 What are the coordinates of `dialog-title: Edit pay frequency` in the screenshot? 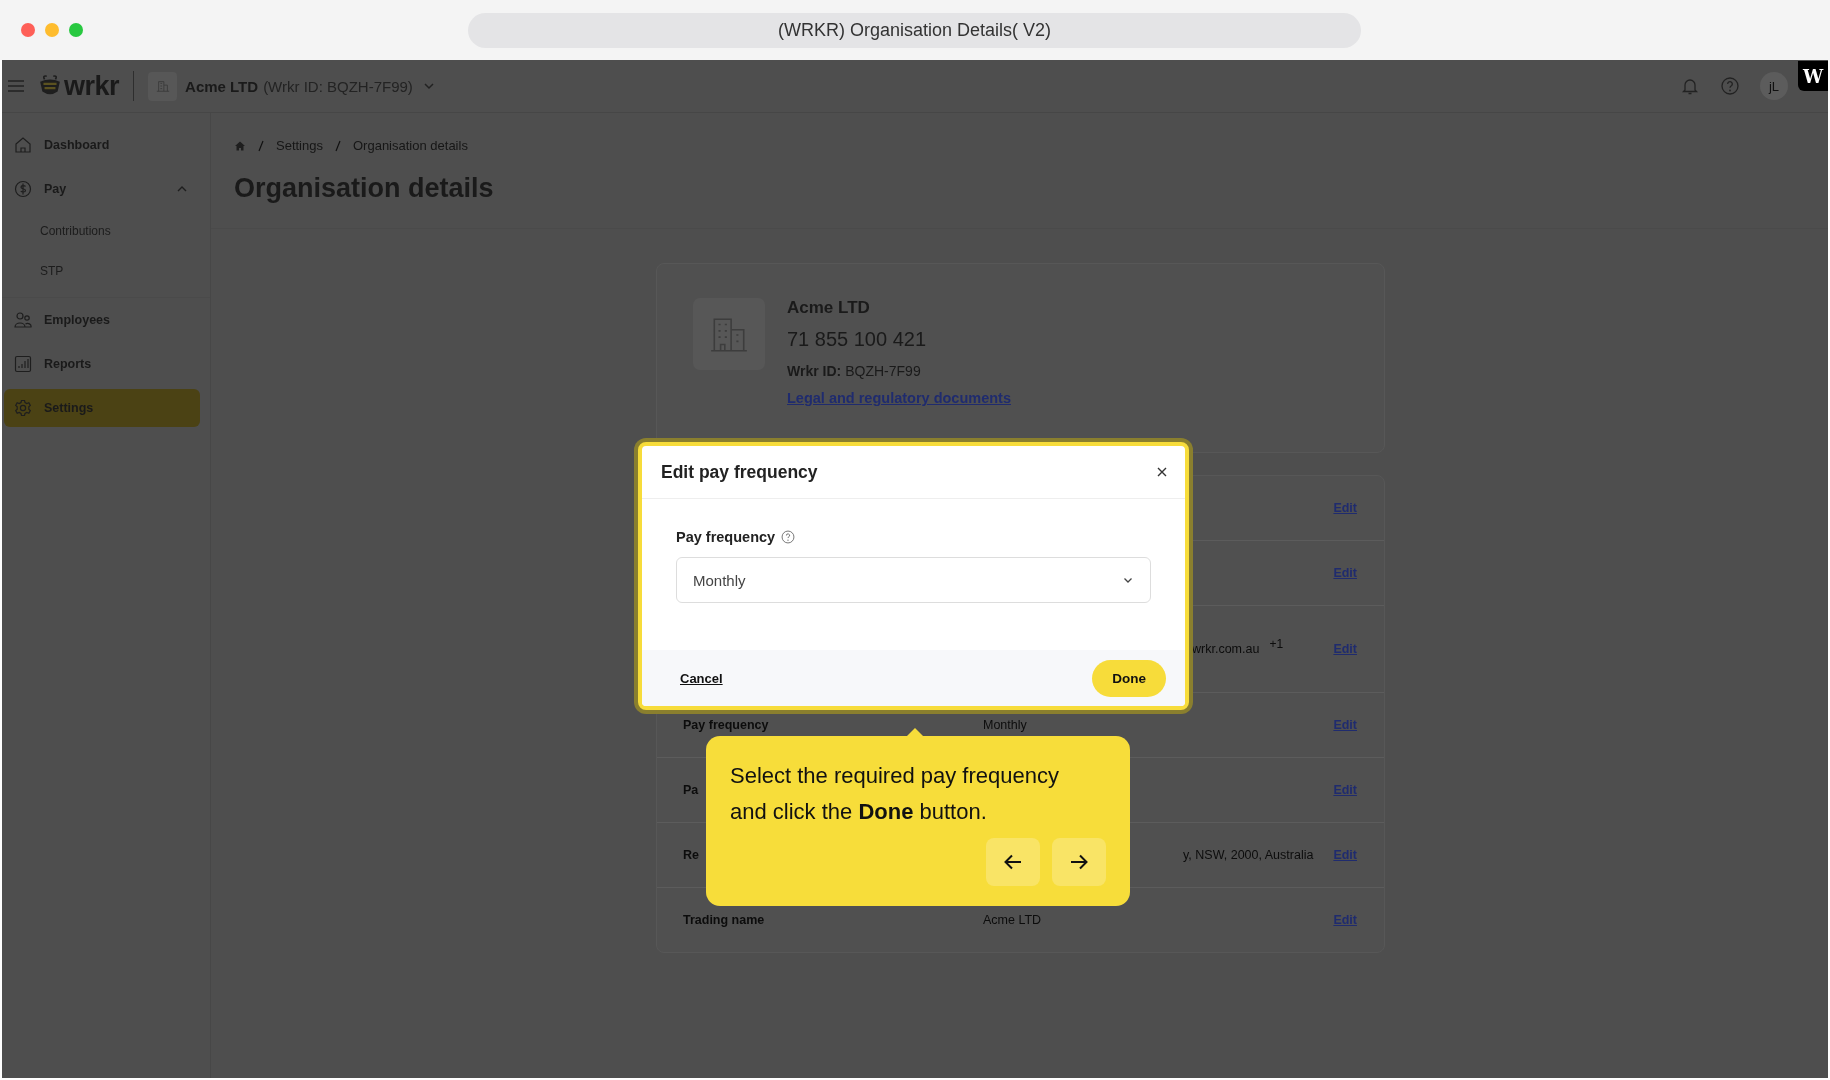 It's located at (739, 472).